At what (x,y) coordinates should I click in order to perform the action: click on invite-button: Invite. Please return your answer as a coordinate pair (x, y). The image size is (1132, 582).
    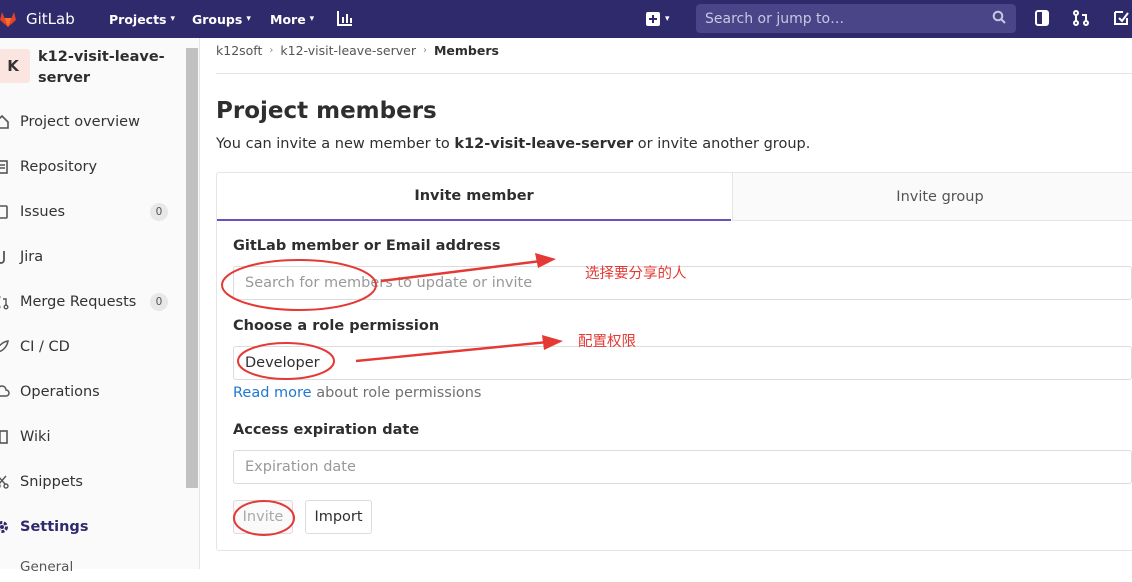
    Looking at the image, I should click on (263, 517).